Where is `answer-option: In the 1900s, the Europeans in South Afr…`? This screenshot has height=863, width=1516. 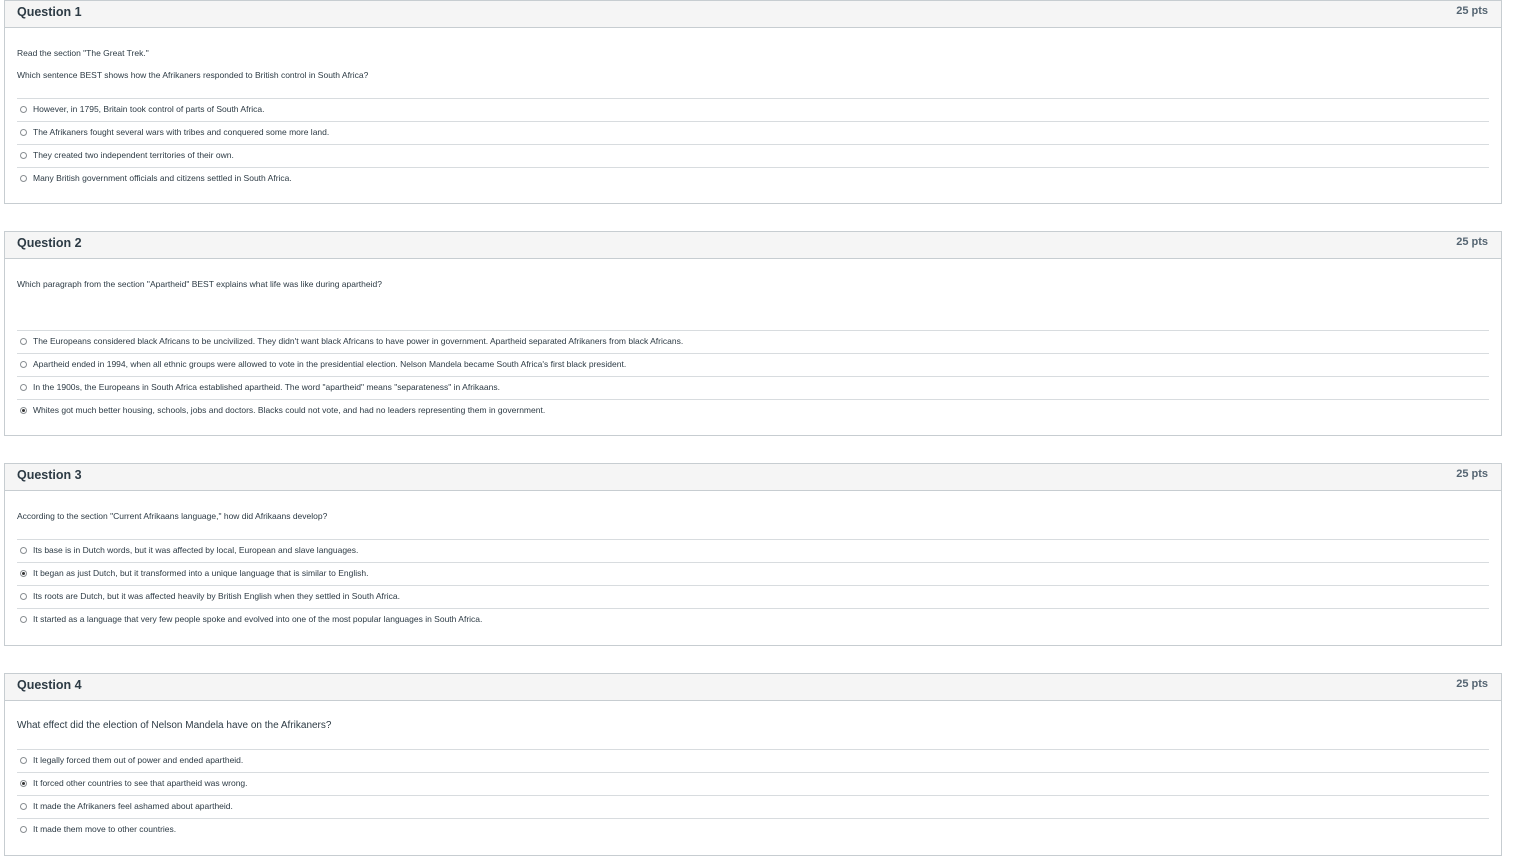 answer-option: In the 1900s, the Europeans in South Afr… is located at coordinates (753, 387).